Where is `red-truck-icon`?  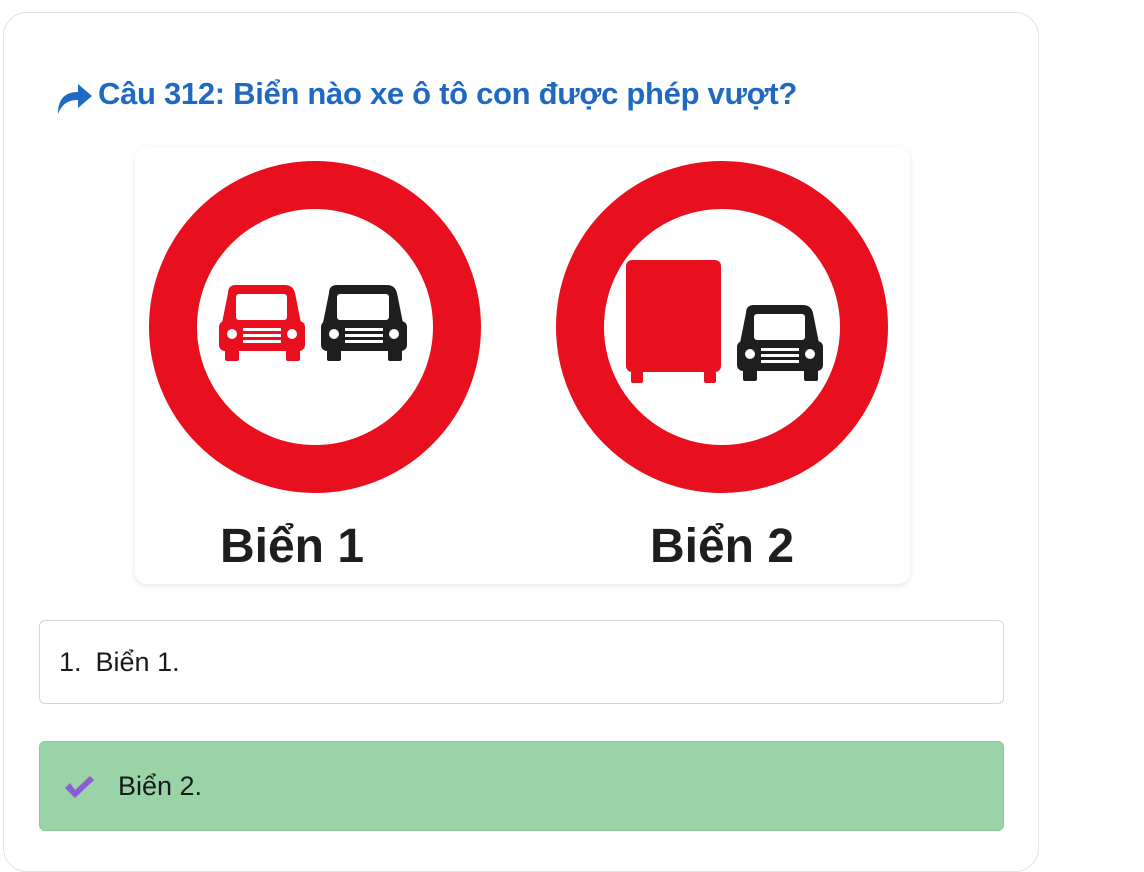
red-truck-icon is located at coordinates (673, 321).